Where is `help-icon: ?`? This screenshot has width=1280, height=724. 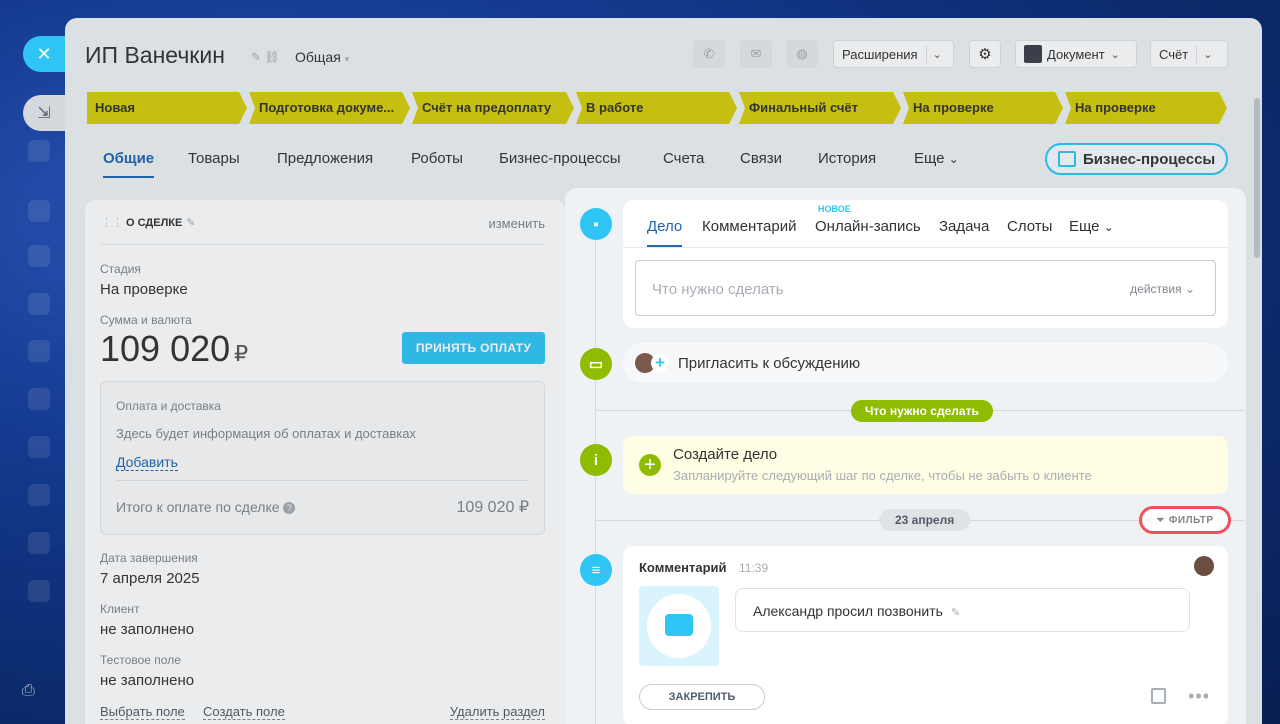 help-icon: ? is located at coordinates (289, 508).